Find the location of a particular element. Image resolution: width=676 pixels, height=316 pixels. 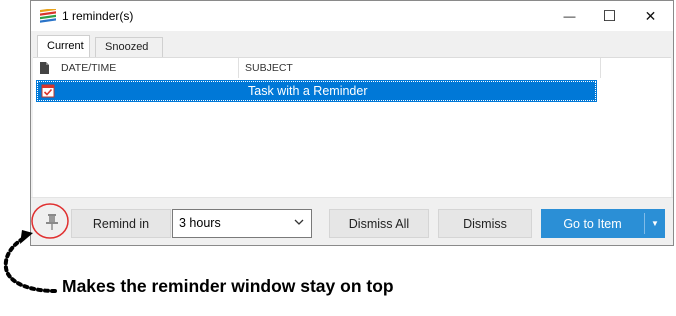

column-header-datetime: DATE/TIME is located at coordinates (147, 68).